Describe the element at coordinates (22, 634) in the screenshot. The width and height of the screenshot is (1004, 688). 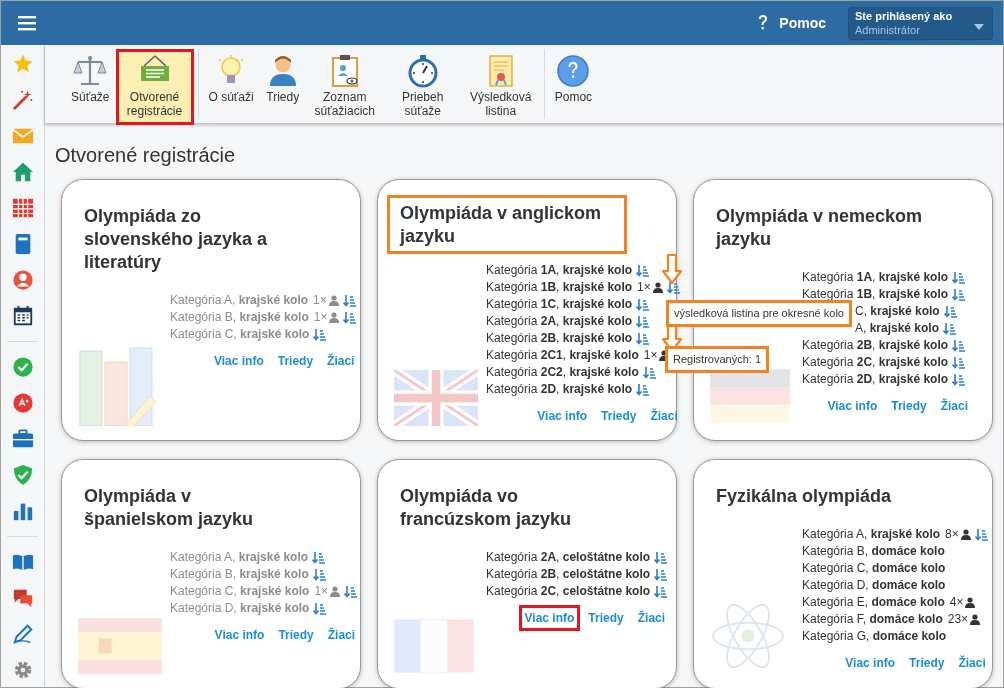
I see `pen-icon` at that location.